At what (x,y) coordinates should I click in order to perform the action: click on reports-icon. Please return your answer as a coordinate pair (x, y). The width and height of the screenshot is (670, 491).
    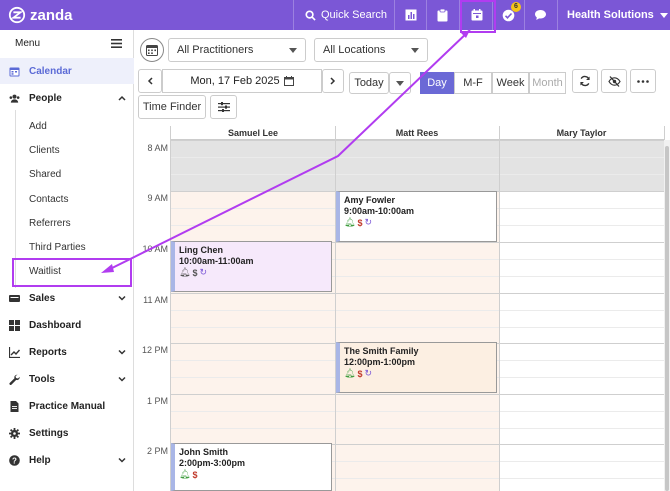
    Looking at the image, I should click on (14, 352).